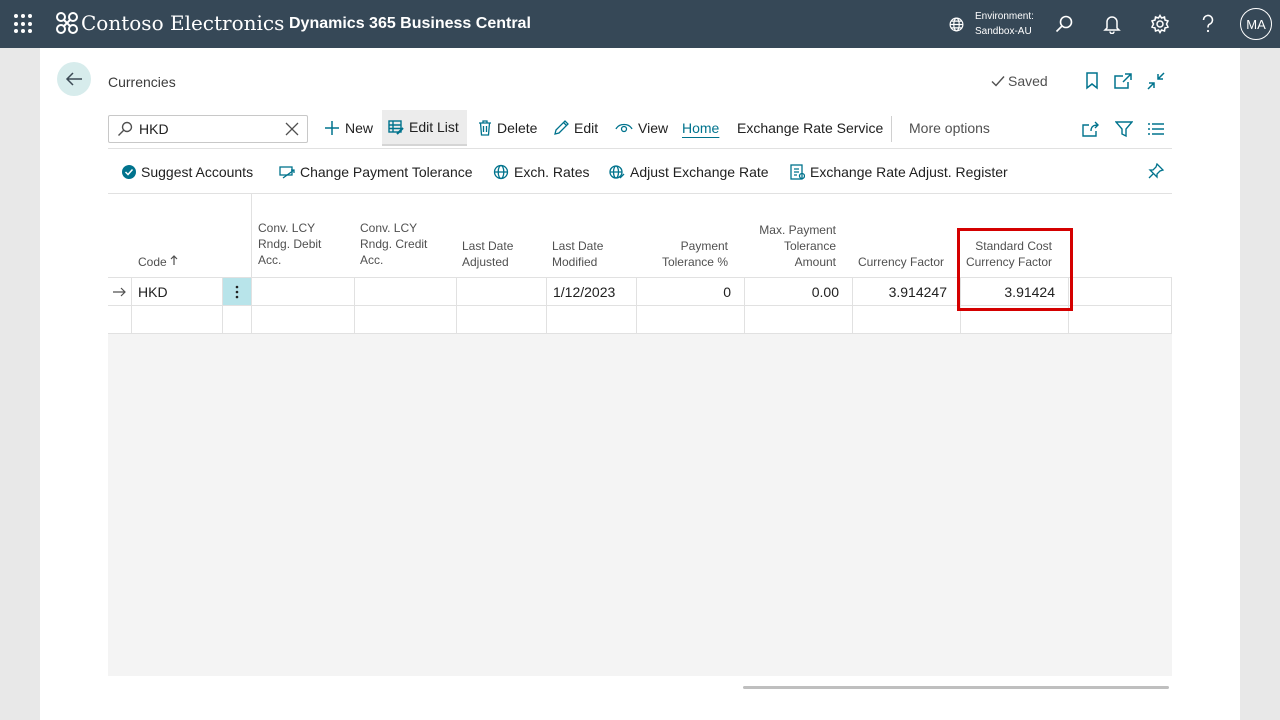  I want to click on column-header-line: Tolerance %, so click(694, 262).